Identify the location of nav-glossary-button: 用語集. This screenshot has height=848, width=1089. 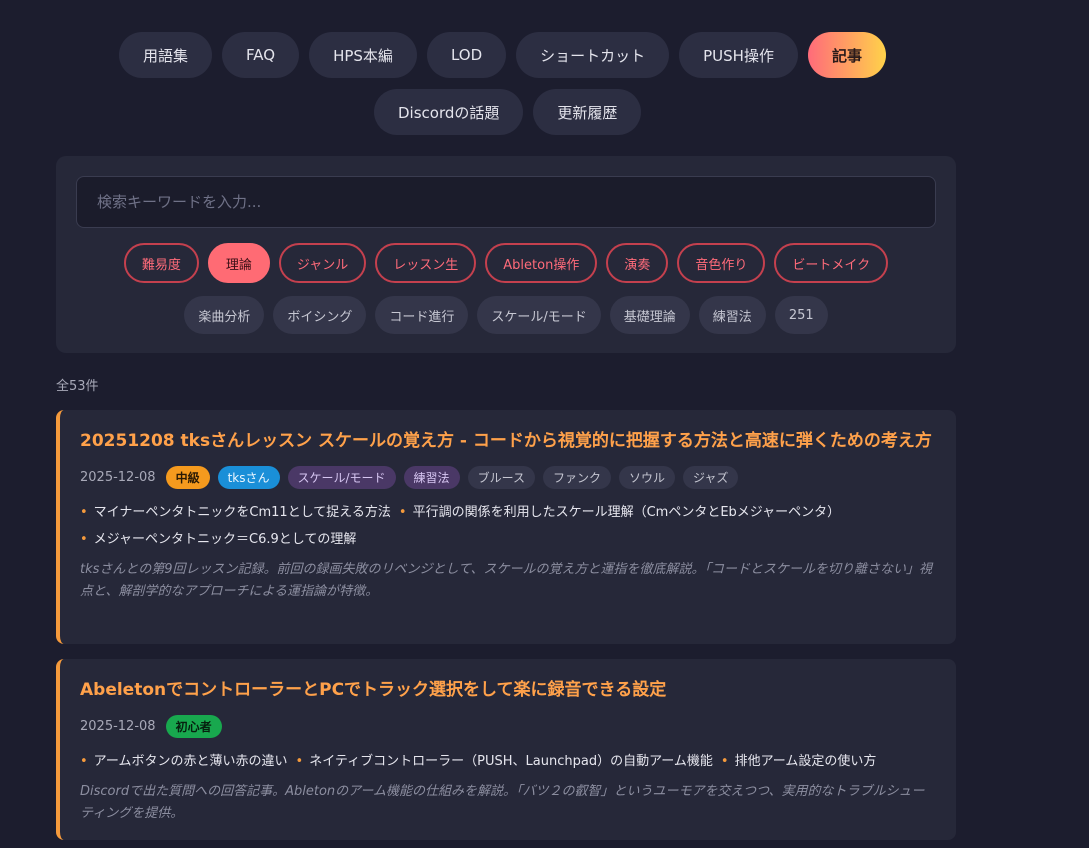
(166, 55).